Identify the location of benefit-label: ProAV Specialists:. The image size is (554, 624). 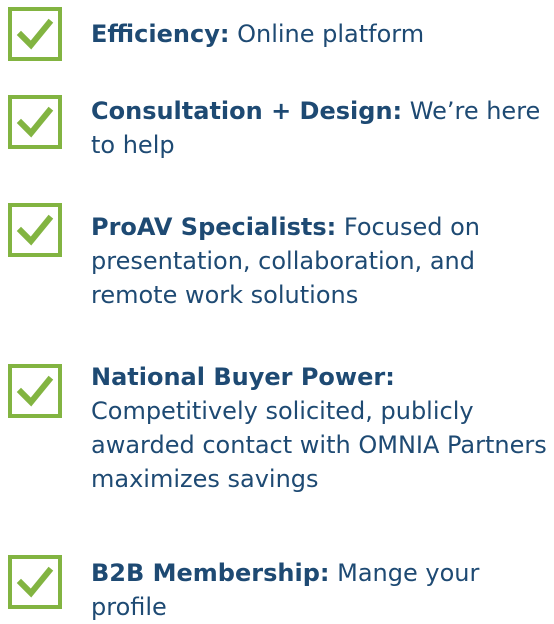
(214, 227).